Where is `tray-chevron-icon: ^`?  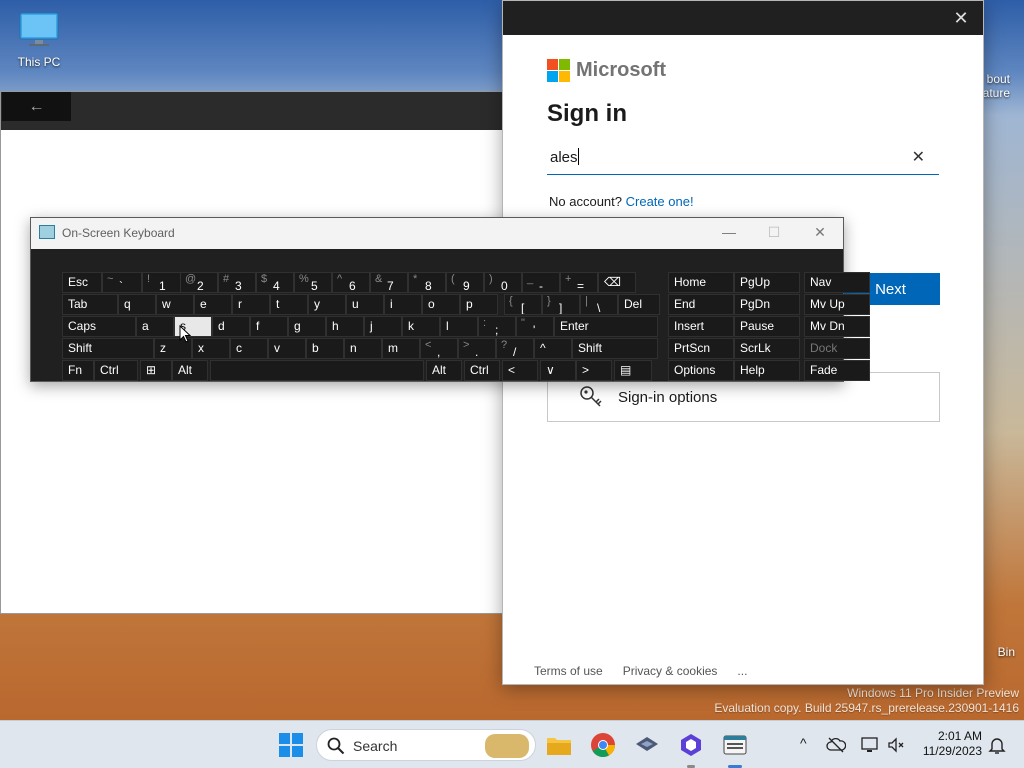 tray-chevron-icon: ^ is located at coordinates (803, 743).